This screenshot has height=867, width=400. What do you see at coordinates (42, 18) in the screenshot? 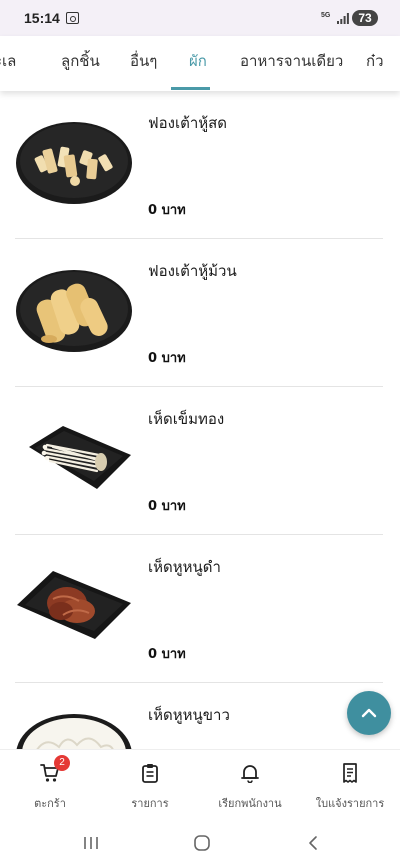
I see `status-time: 15:14` at bounding box center [42, 18].